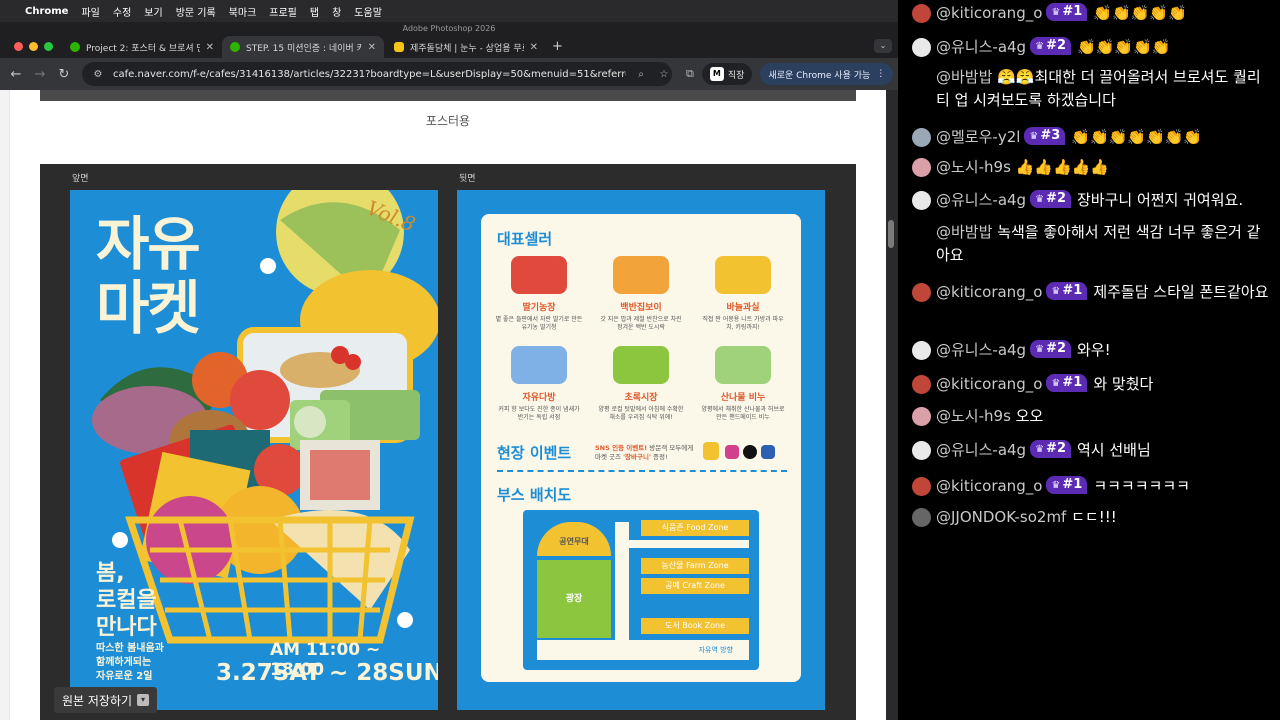 The image size is (1280, 720). I want to click on seller-desc: 볕 좋은 들판에서 자란 딸기로 만든 유기농 딸기청, so click(539, 323).